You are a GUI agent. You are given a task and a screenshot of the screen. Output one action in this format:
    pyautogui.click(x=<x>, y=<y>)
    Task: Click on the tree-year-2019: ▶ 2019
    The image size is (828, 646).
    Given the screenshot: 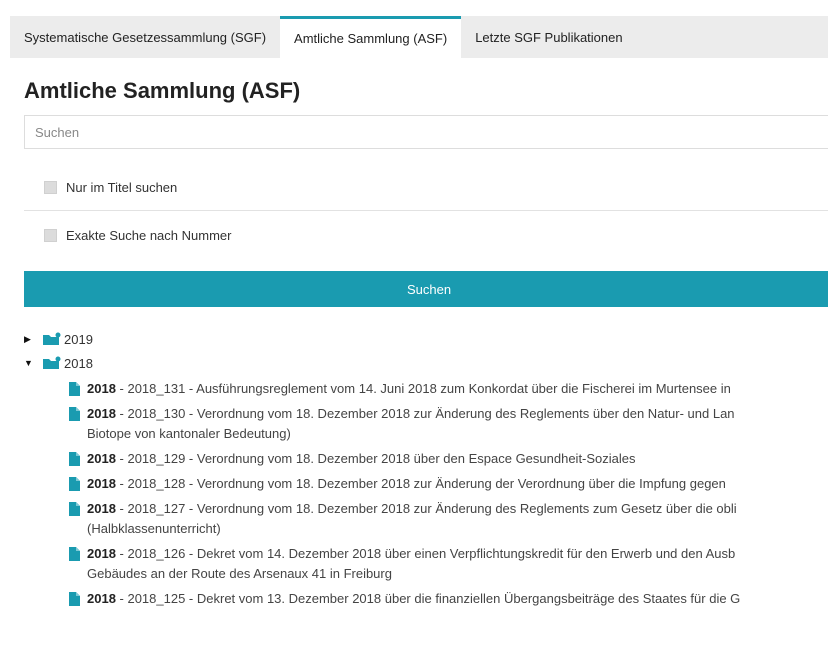 What is the action you would take?
    pyautogui.click(x=426, y=339)
    